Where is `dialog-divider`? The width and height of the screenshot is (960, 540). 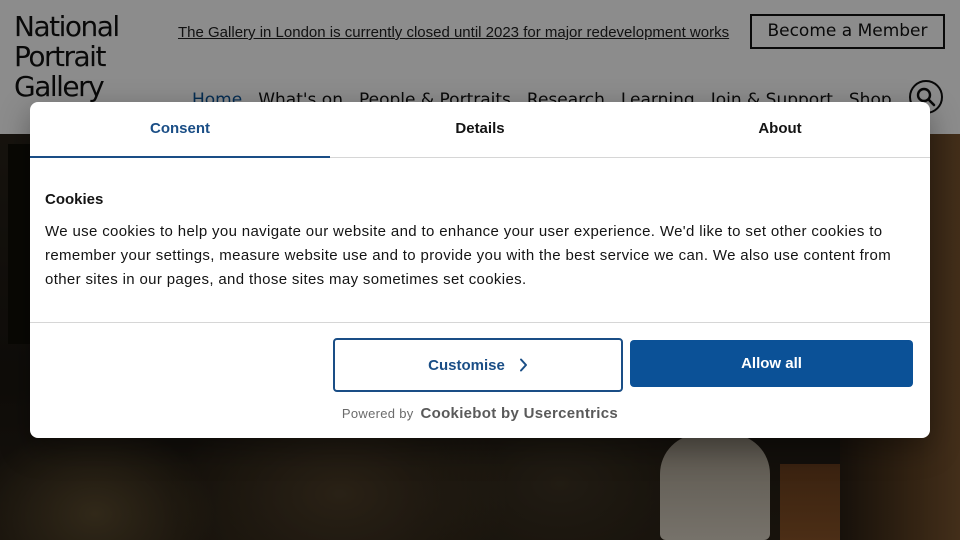
dialog-divider is located at coordinates (480, 322).